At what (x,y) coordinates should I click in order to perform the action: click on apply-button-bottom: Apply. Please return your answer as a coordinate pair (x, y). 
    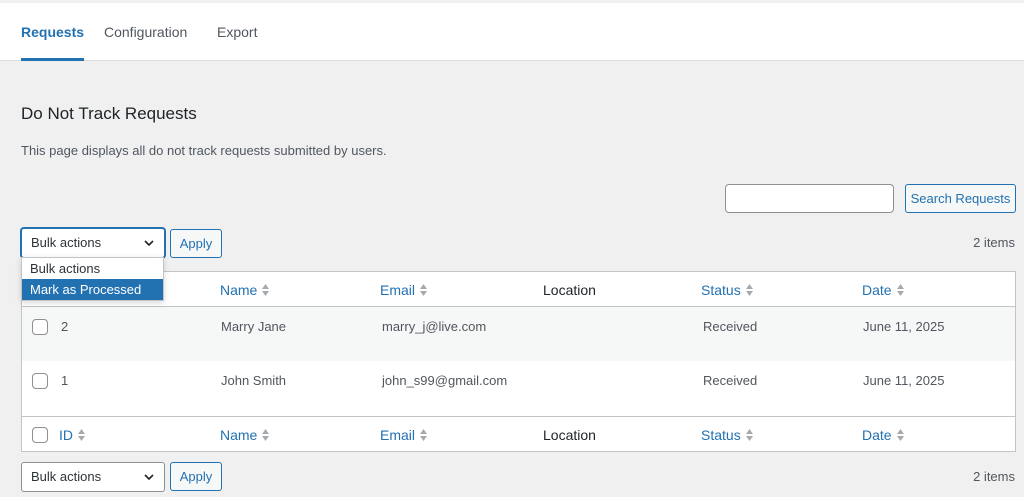
    Looking at the image, I should click on (196, 476).